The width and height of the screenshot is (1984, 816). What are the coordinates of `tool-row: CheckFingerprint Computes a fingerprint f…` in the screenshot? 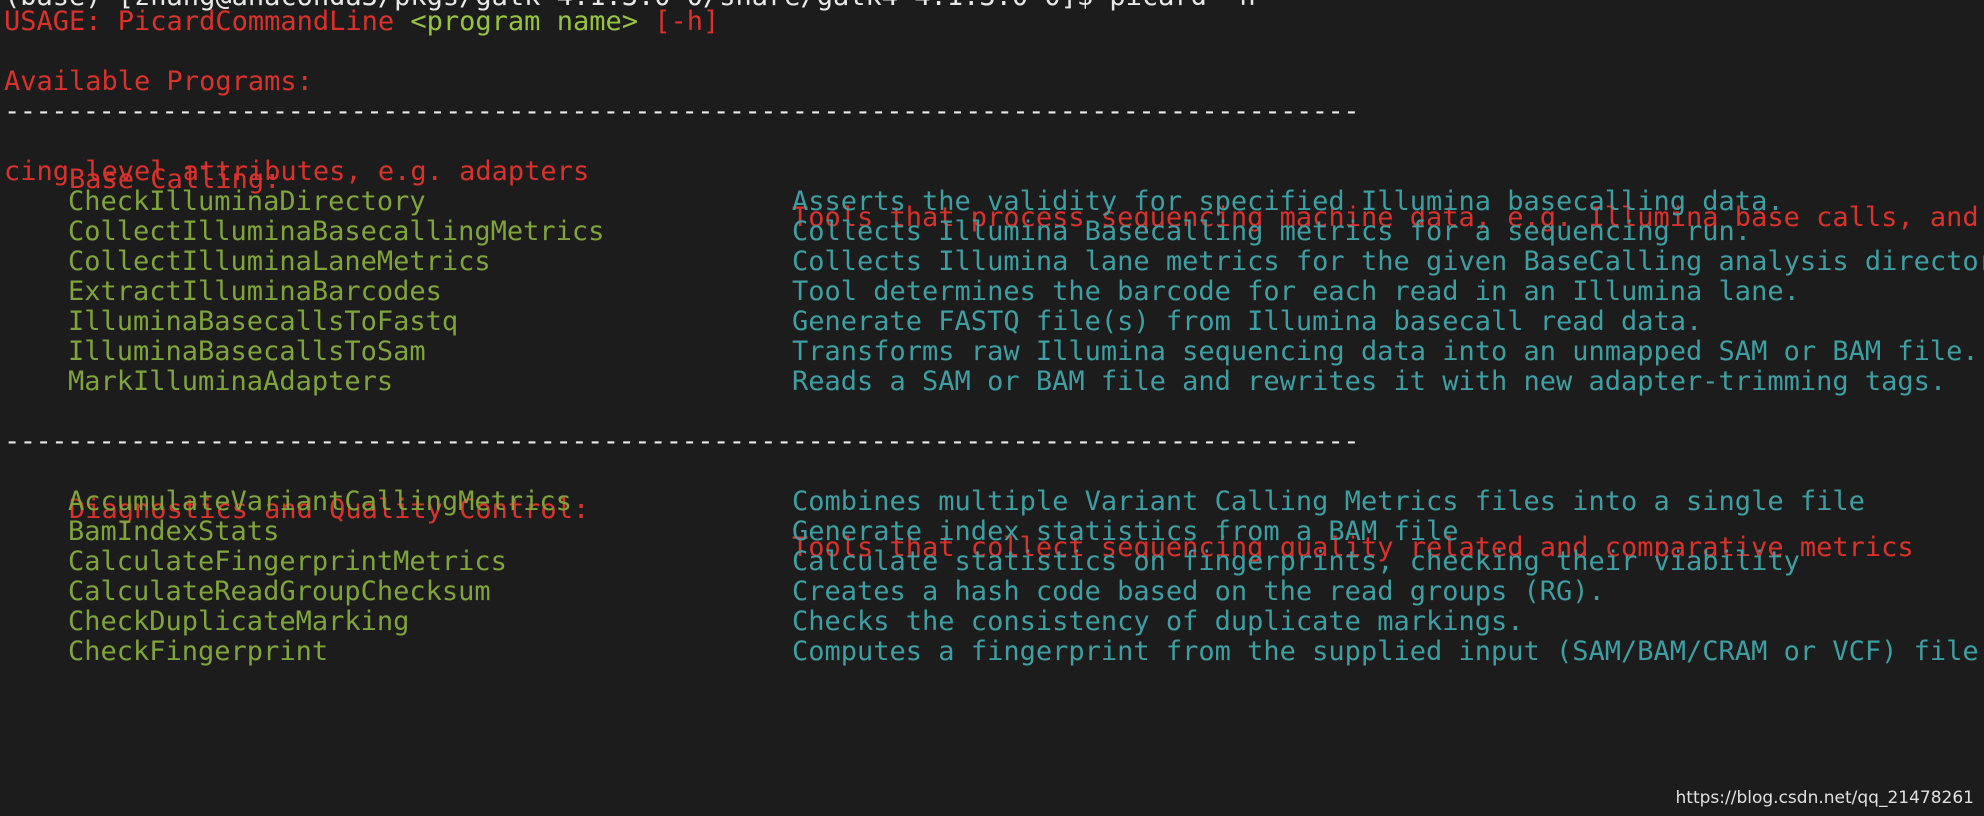 It's located at (991, 652).